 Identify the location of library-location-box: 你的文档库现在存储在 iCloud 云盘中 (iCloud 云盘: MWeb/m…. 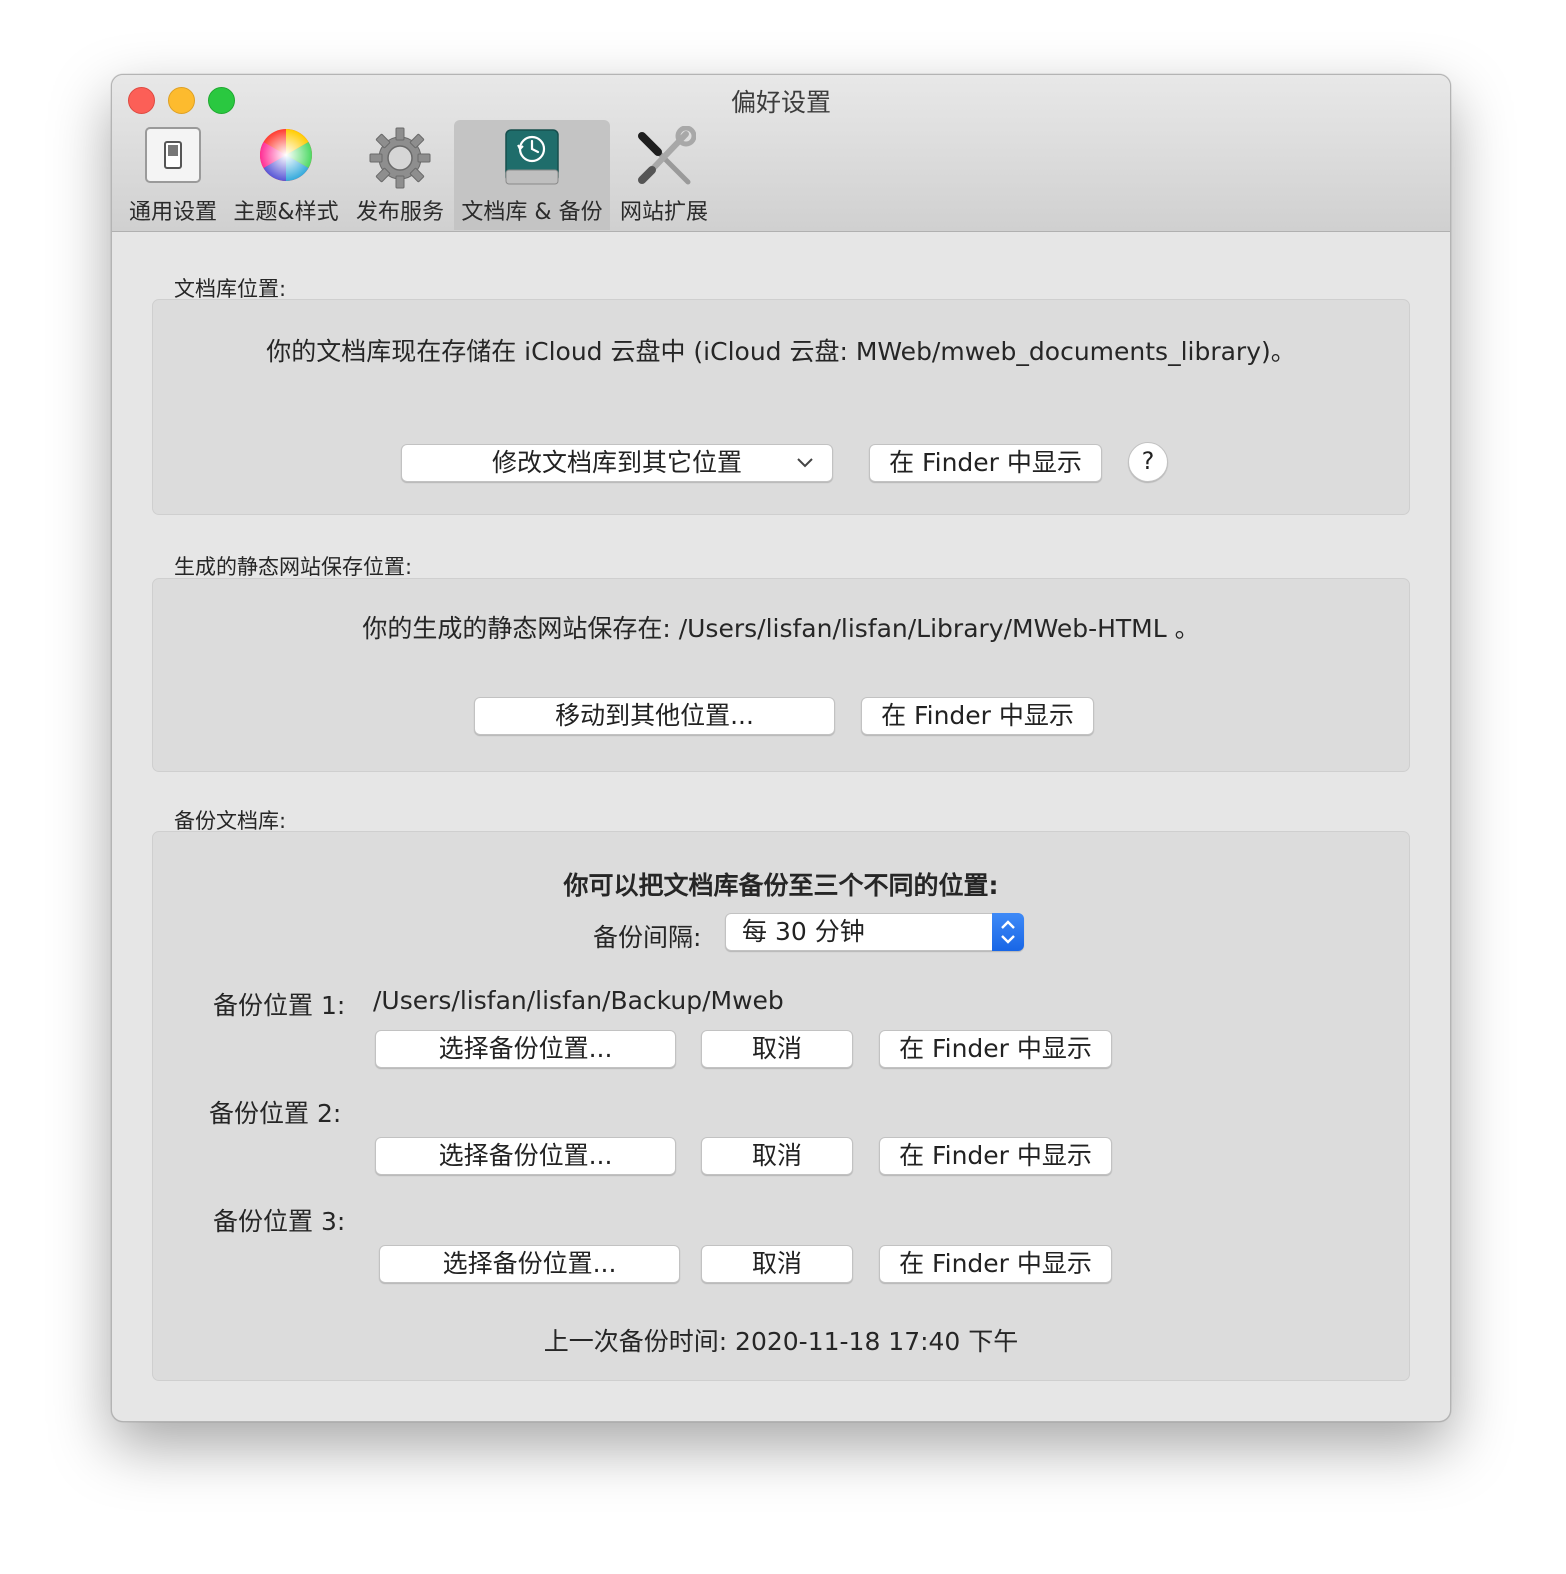
(781, 407).